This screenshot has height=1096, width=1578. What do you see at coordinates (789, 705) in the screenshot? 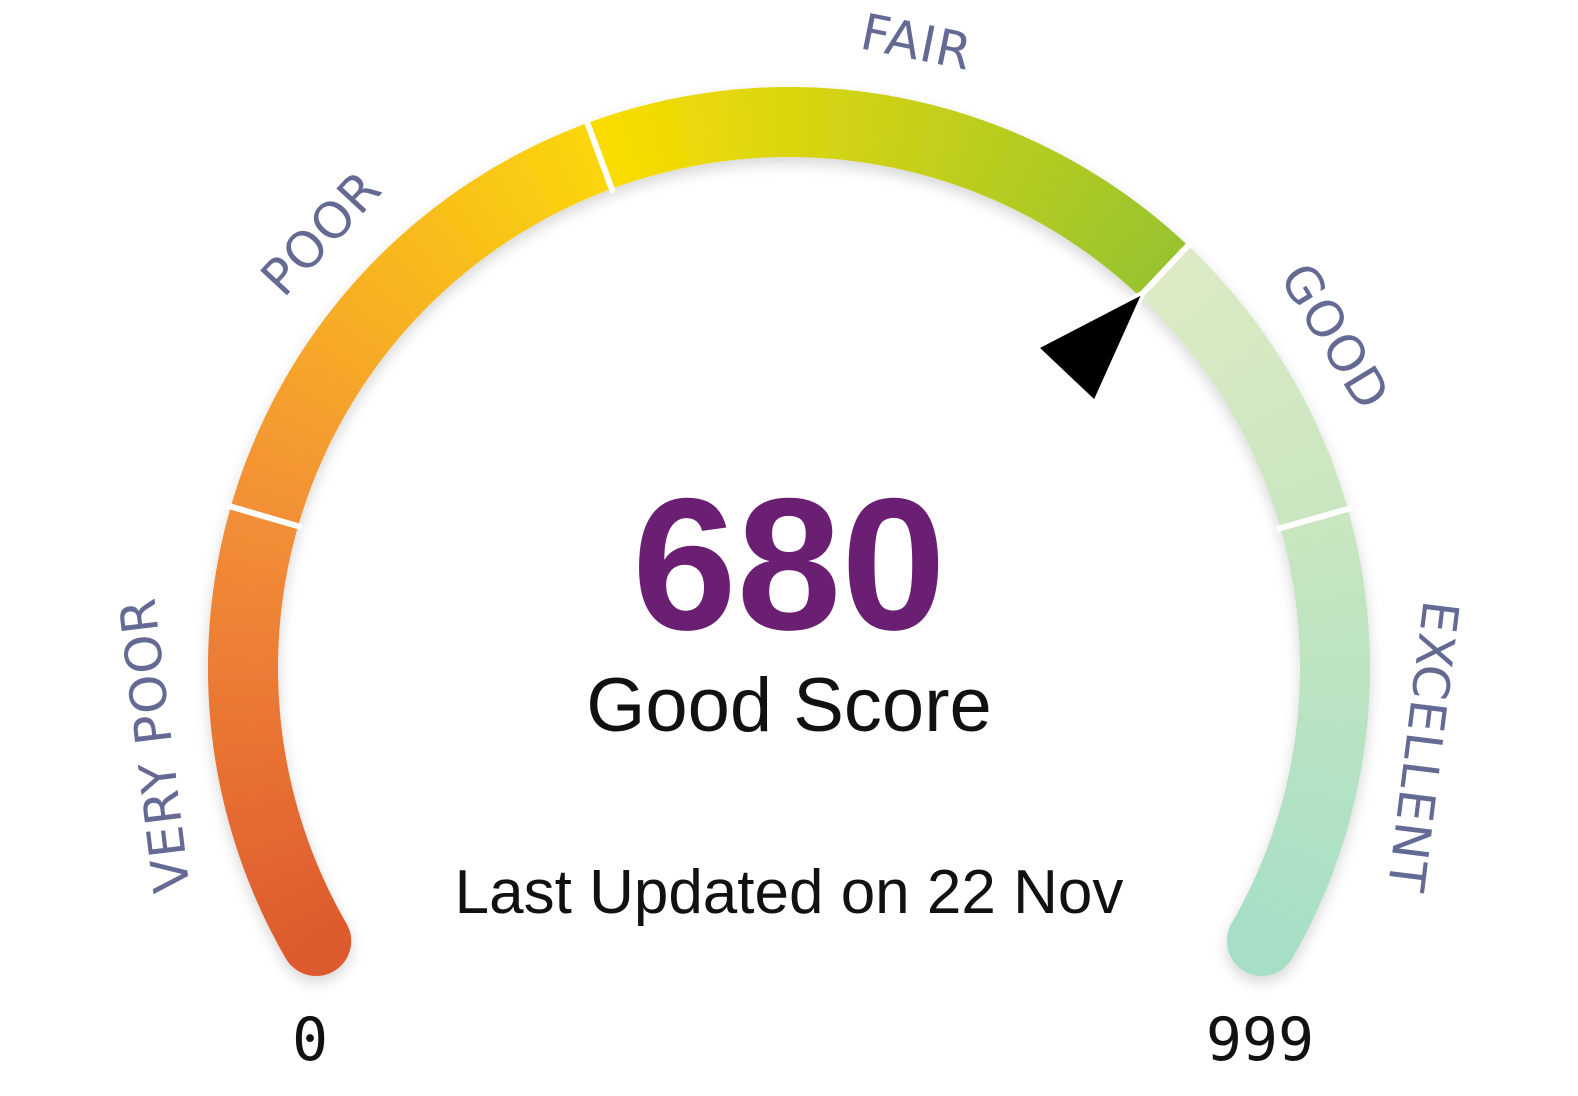
I see `score-rating-label: Good Score` at bounding box center [789, 705].